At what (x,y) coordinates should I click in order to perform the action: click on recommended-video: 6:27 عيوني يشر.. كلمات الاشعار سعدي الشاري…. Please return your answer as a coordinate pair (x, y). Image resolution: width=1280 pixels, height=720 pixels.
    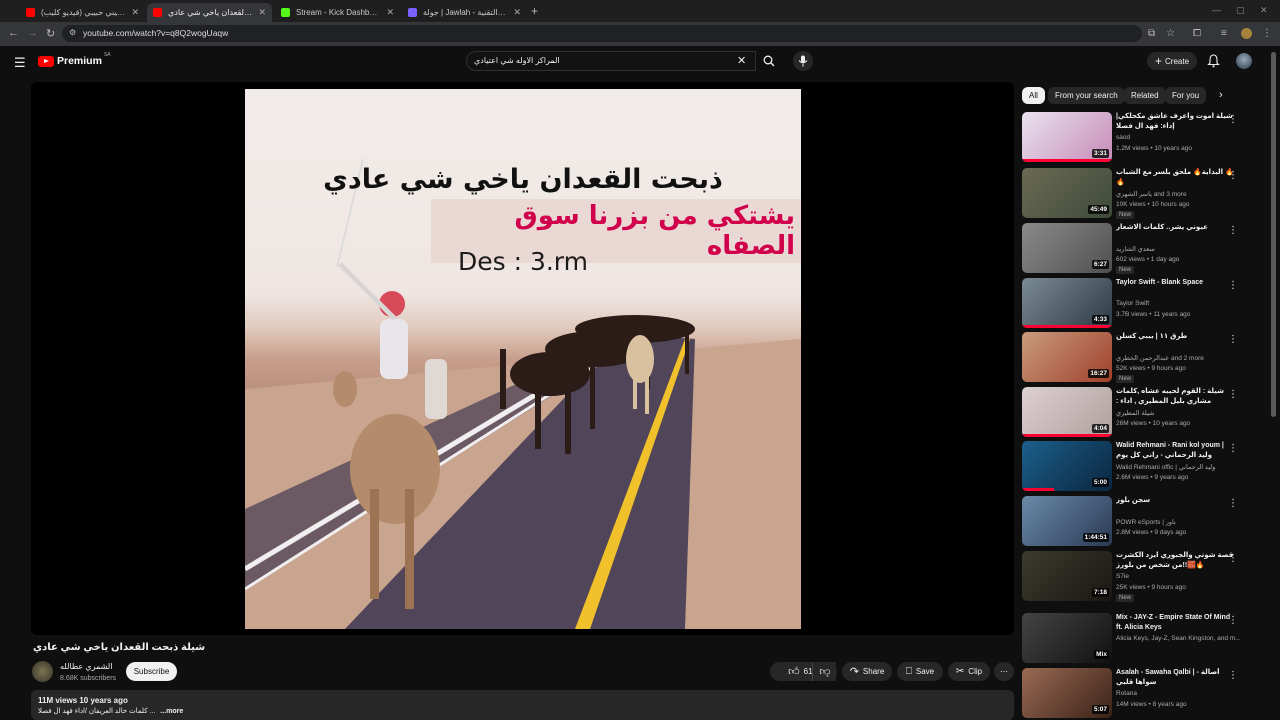
    Looking at the image, I should click on (1143, 249).